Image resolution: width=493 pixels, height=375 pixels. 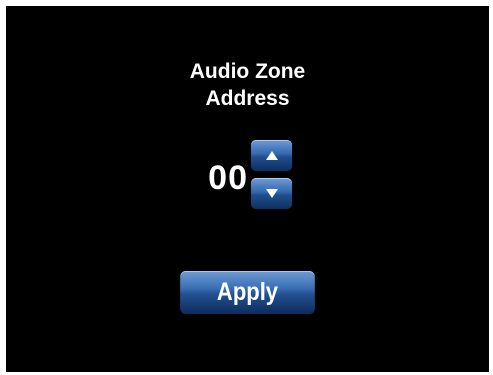 What do you see at coordinates (247, 292) in the screenshot?
I see `apply-button: Apply` at bounding box center [247, 292].